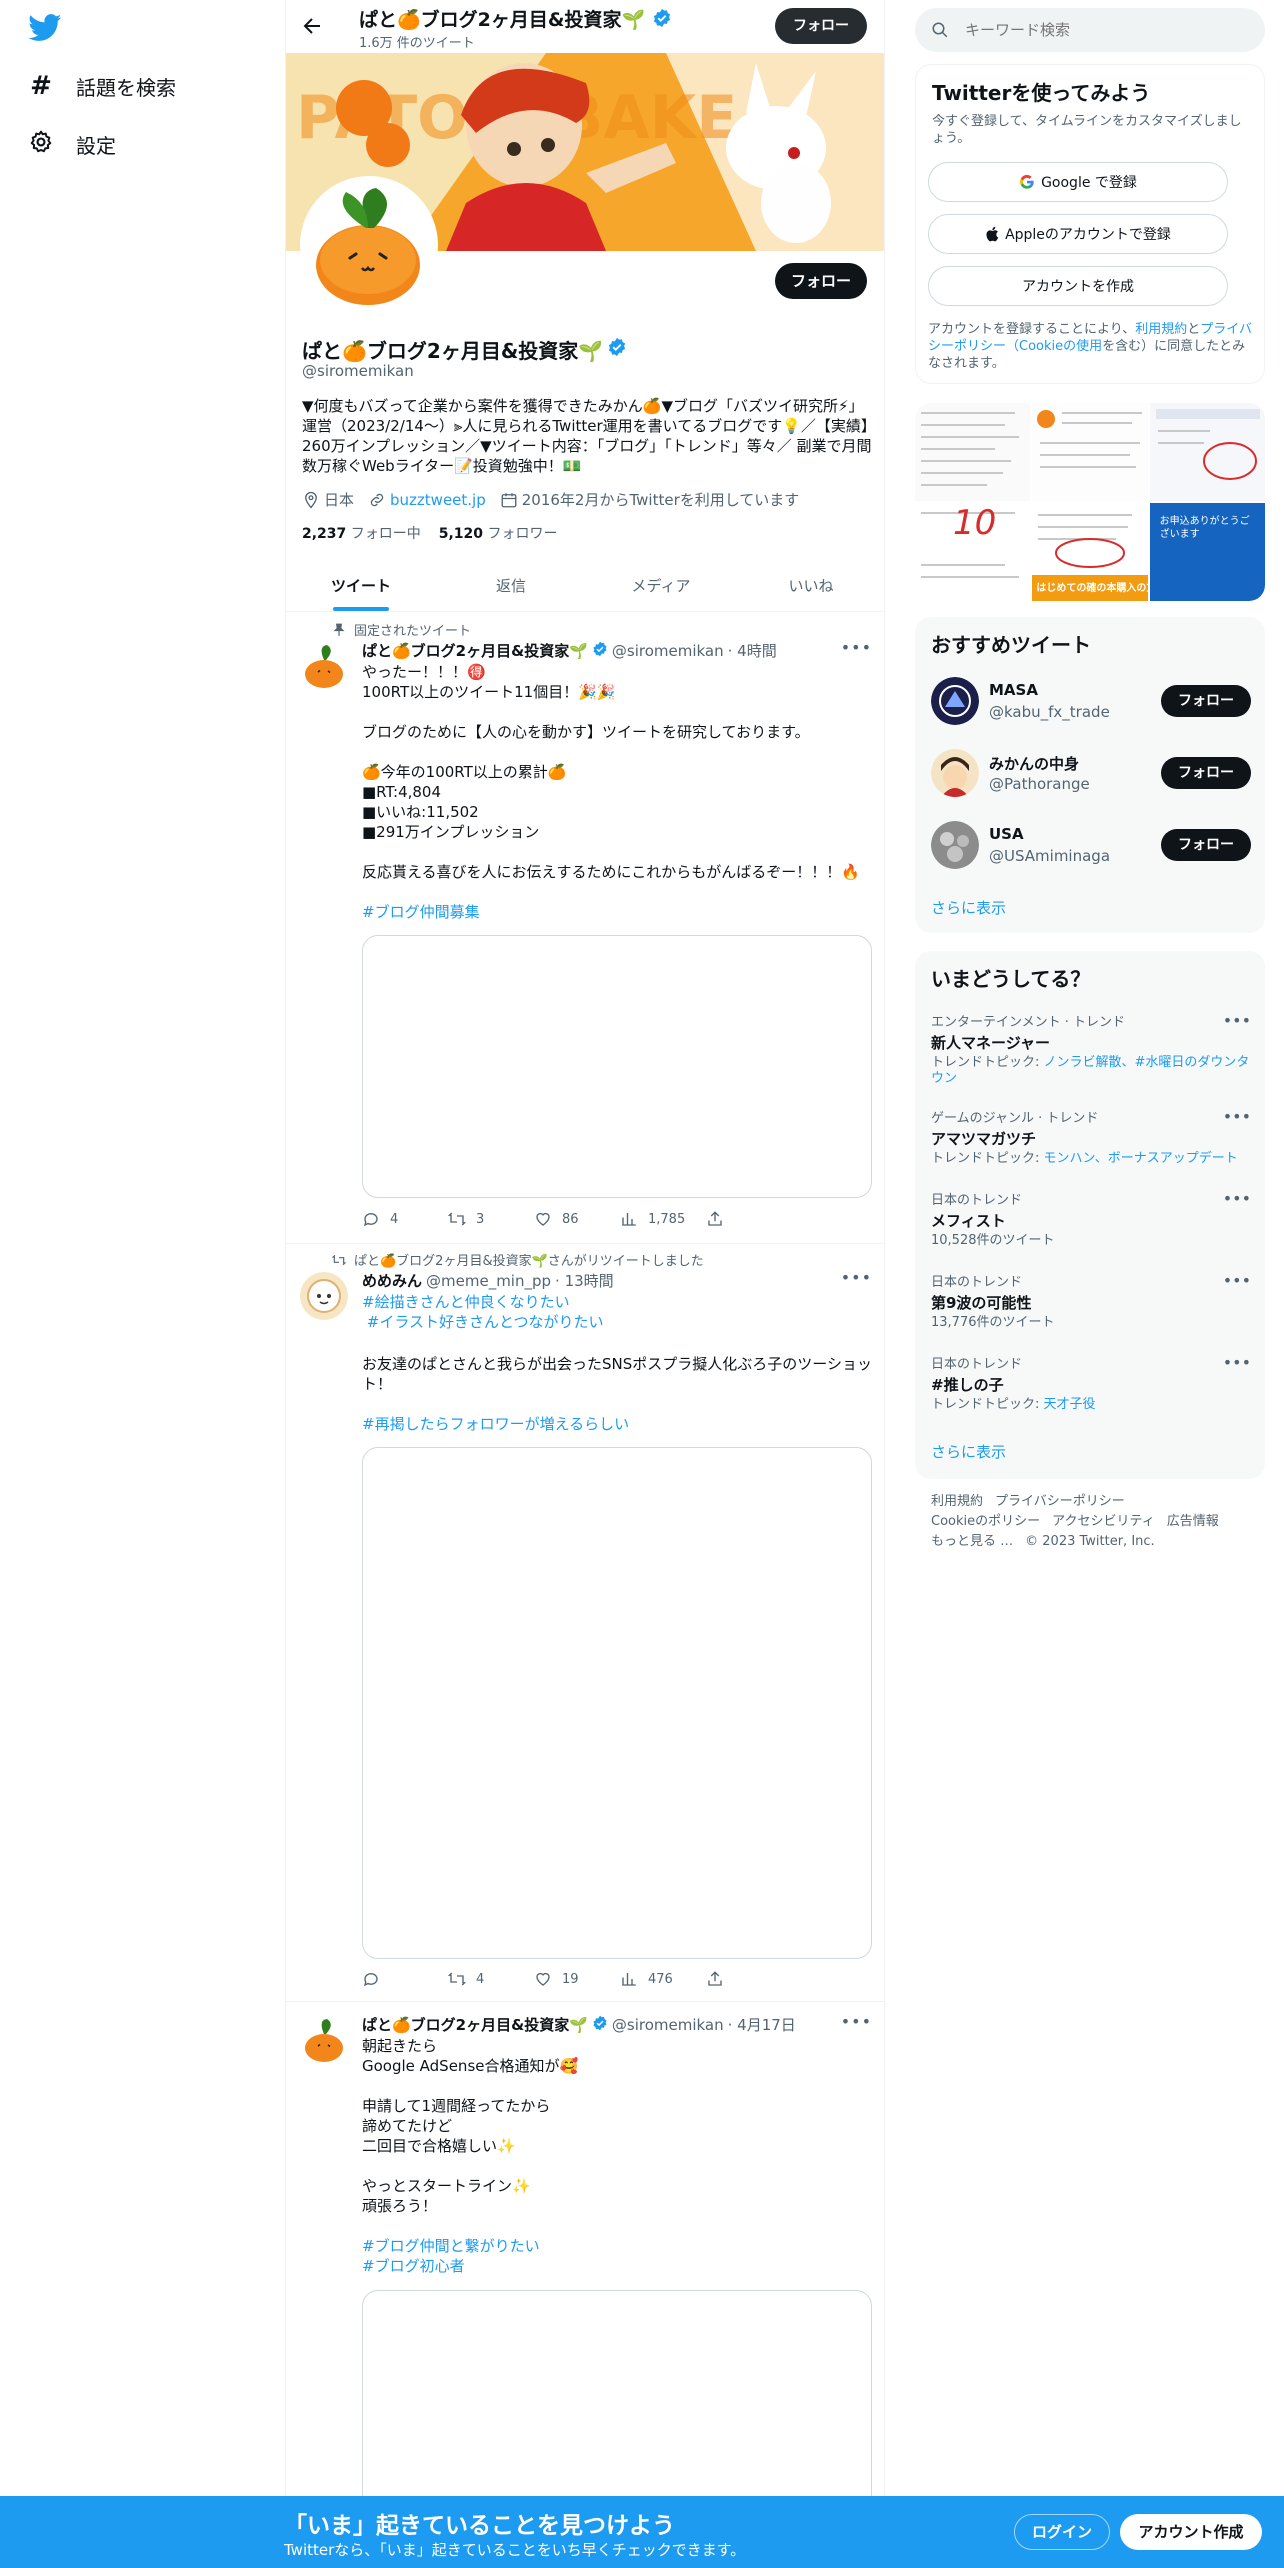 The width and height of the screenshot is (1284, 2568). Describe the element at coordinates (968, 1451) in the screenshot. I see `trends-show-more: さらに表示` at that location.